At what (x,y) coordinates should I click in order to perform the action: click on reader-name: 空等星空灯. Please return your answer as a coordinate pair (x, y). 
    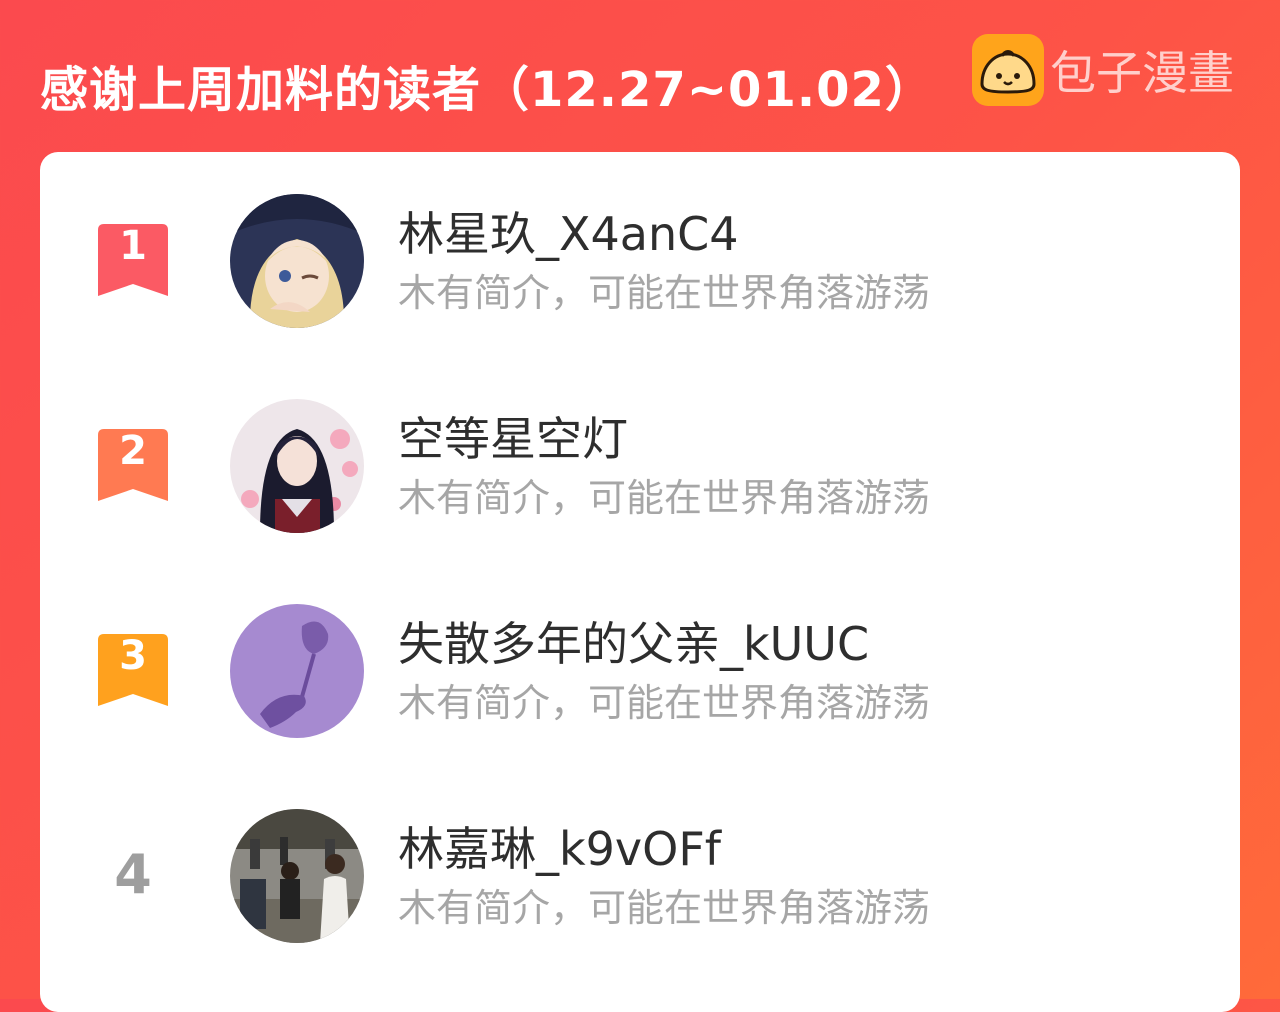
    Looking at the image, I should click on (513, 436).